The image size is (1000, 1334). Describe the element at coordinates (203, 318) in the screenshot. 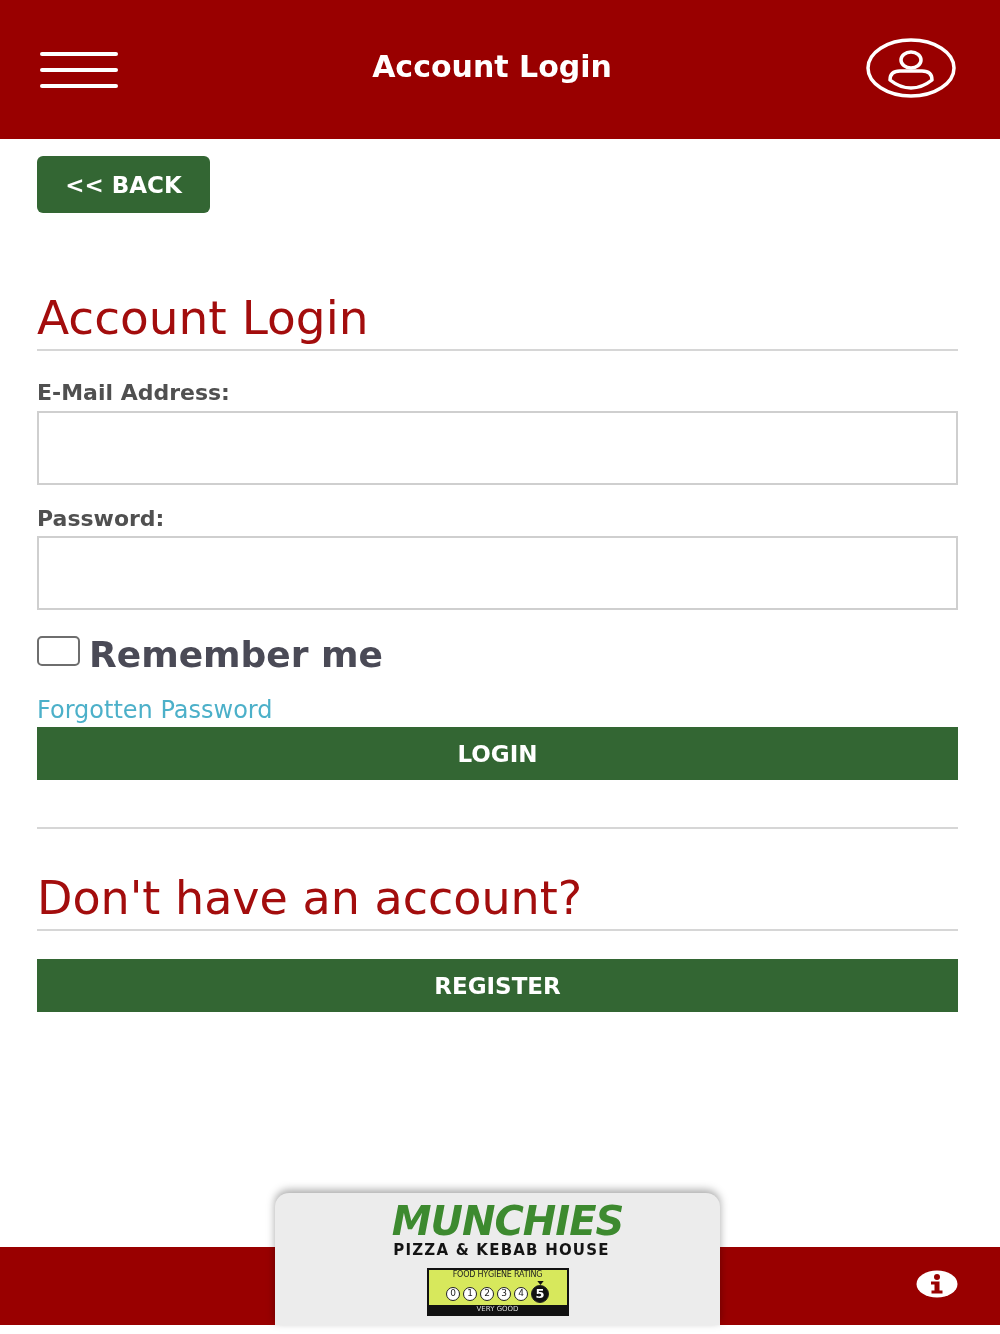

I see `section-heading: Account Login` at that location.